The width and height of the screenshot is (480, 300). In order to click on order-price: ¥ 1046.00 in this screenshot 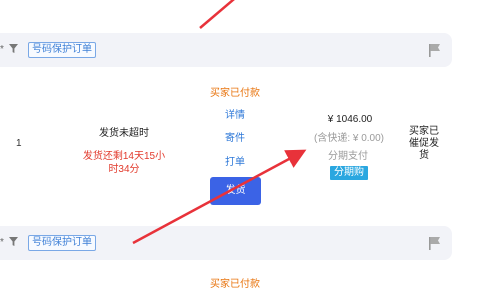, I will do `click(350, 119)`.